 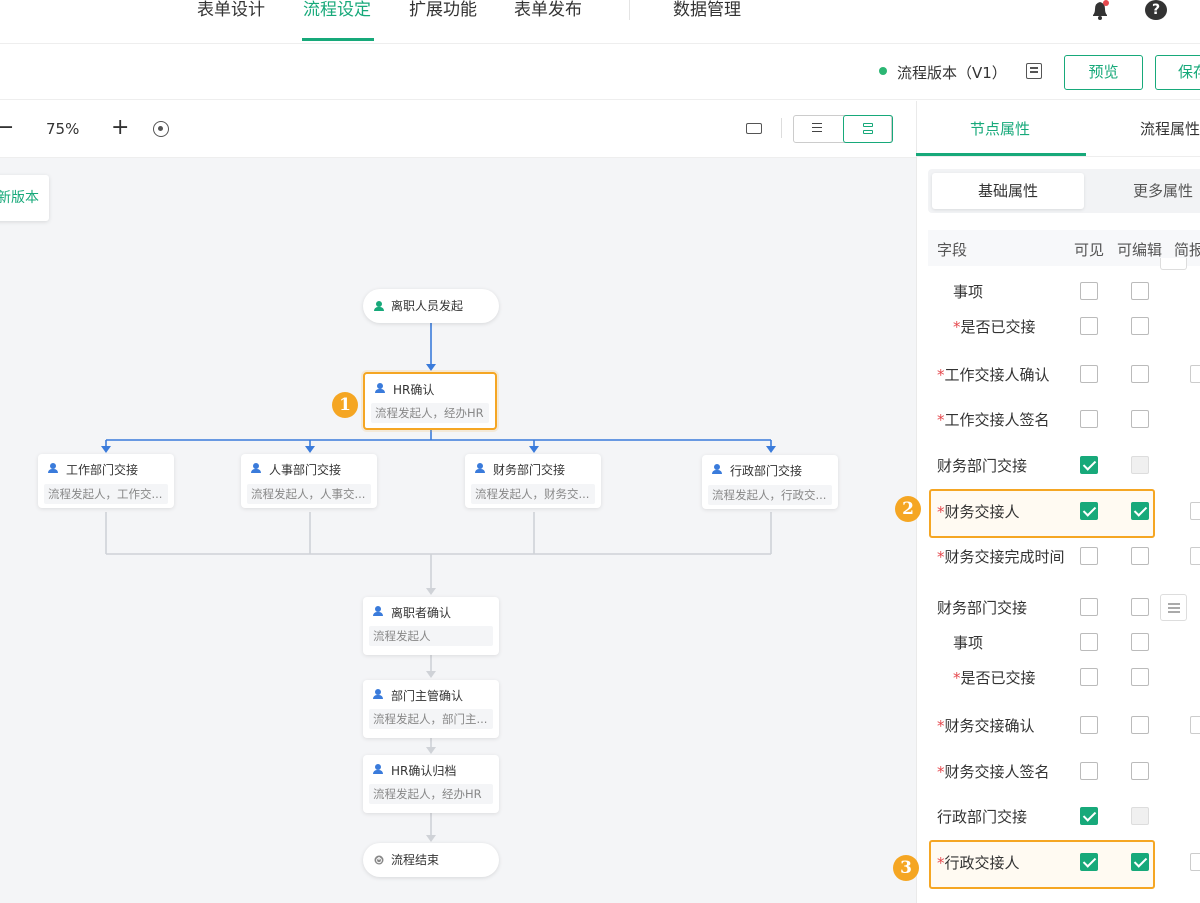 What do you see at coordinates (430, 401) in the screenshot?
I see `flow-node-hr-confirm: HR确认 流程发起人，经办HR` at bounding box center [430, 401].